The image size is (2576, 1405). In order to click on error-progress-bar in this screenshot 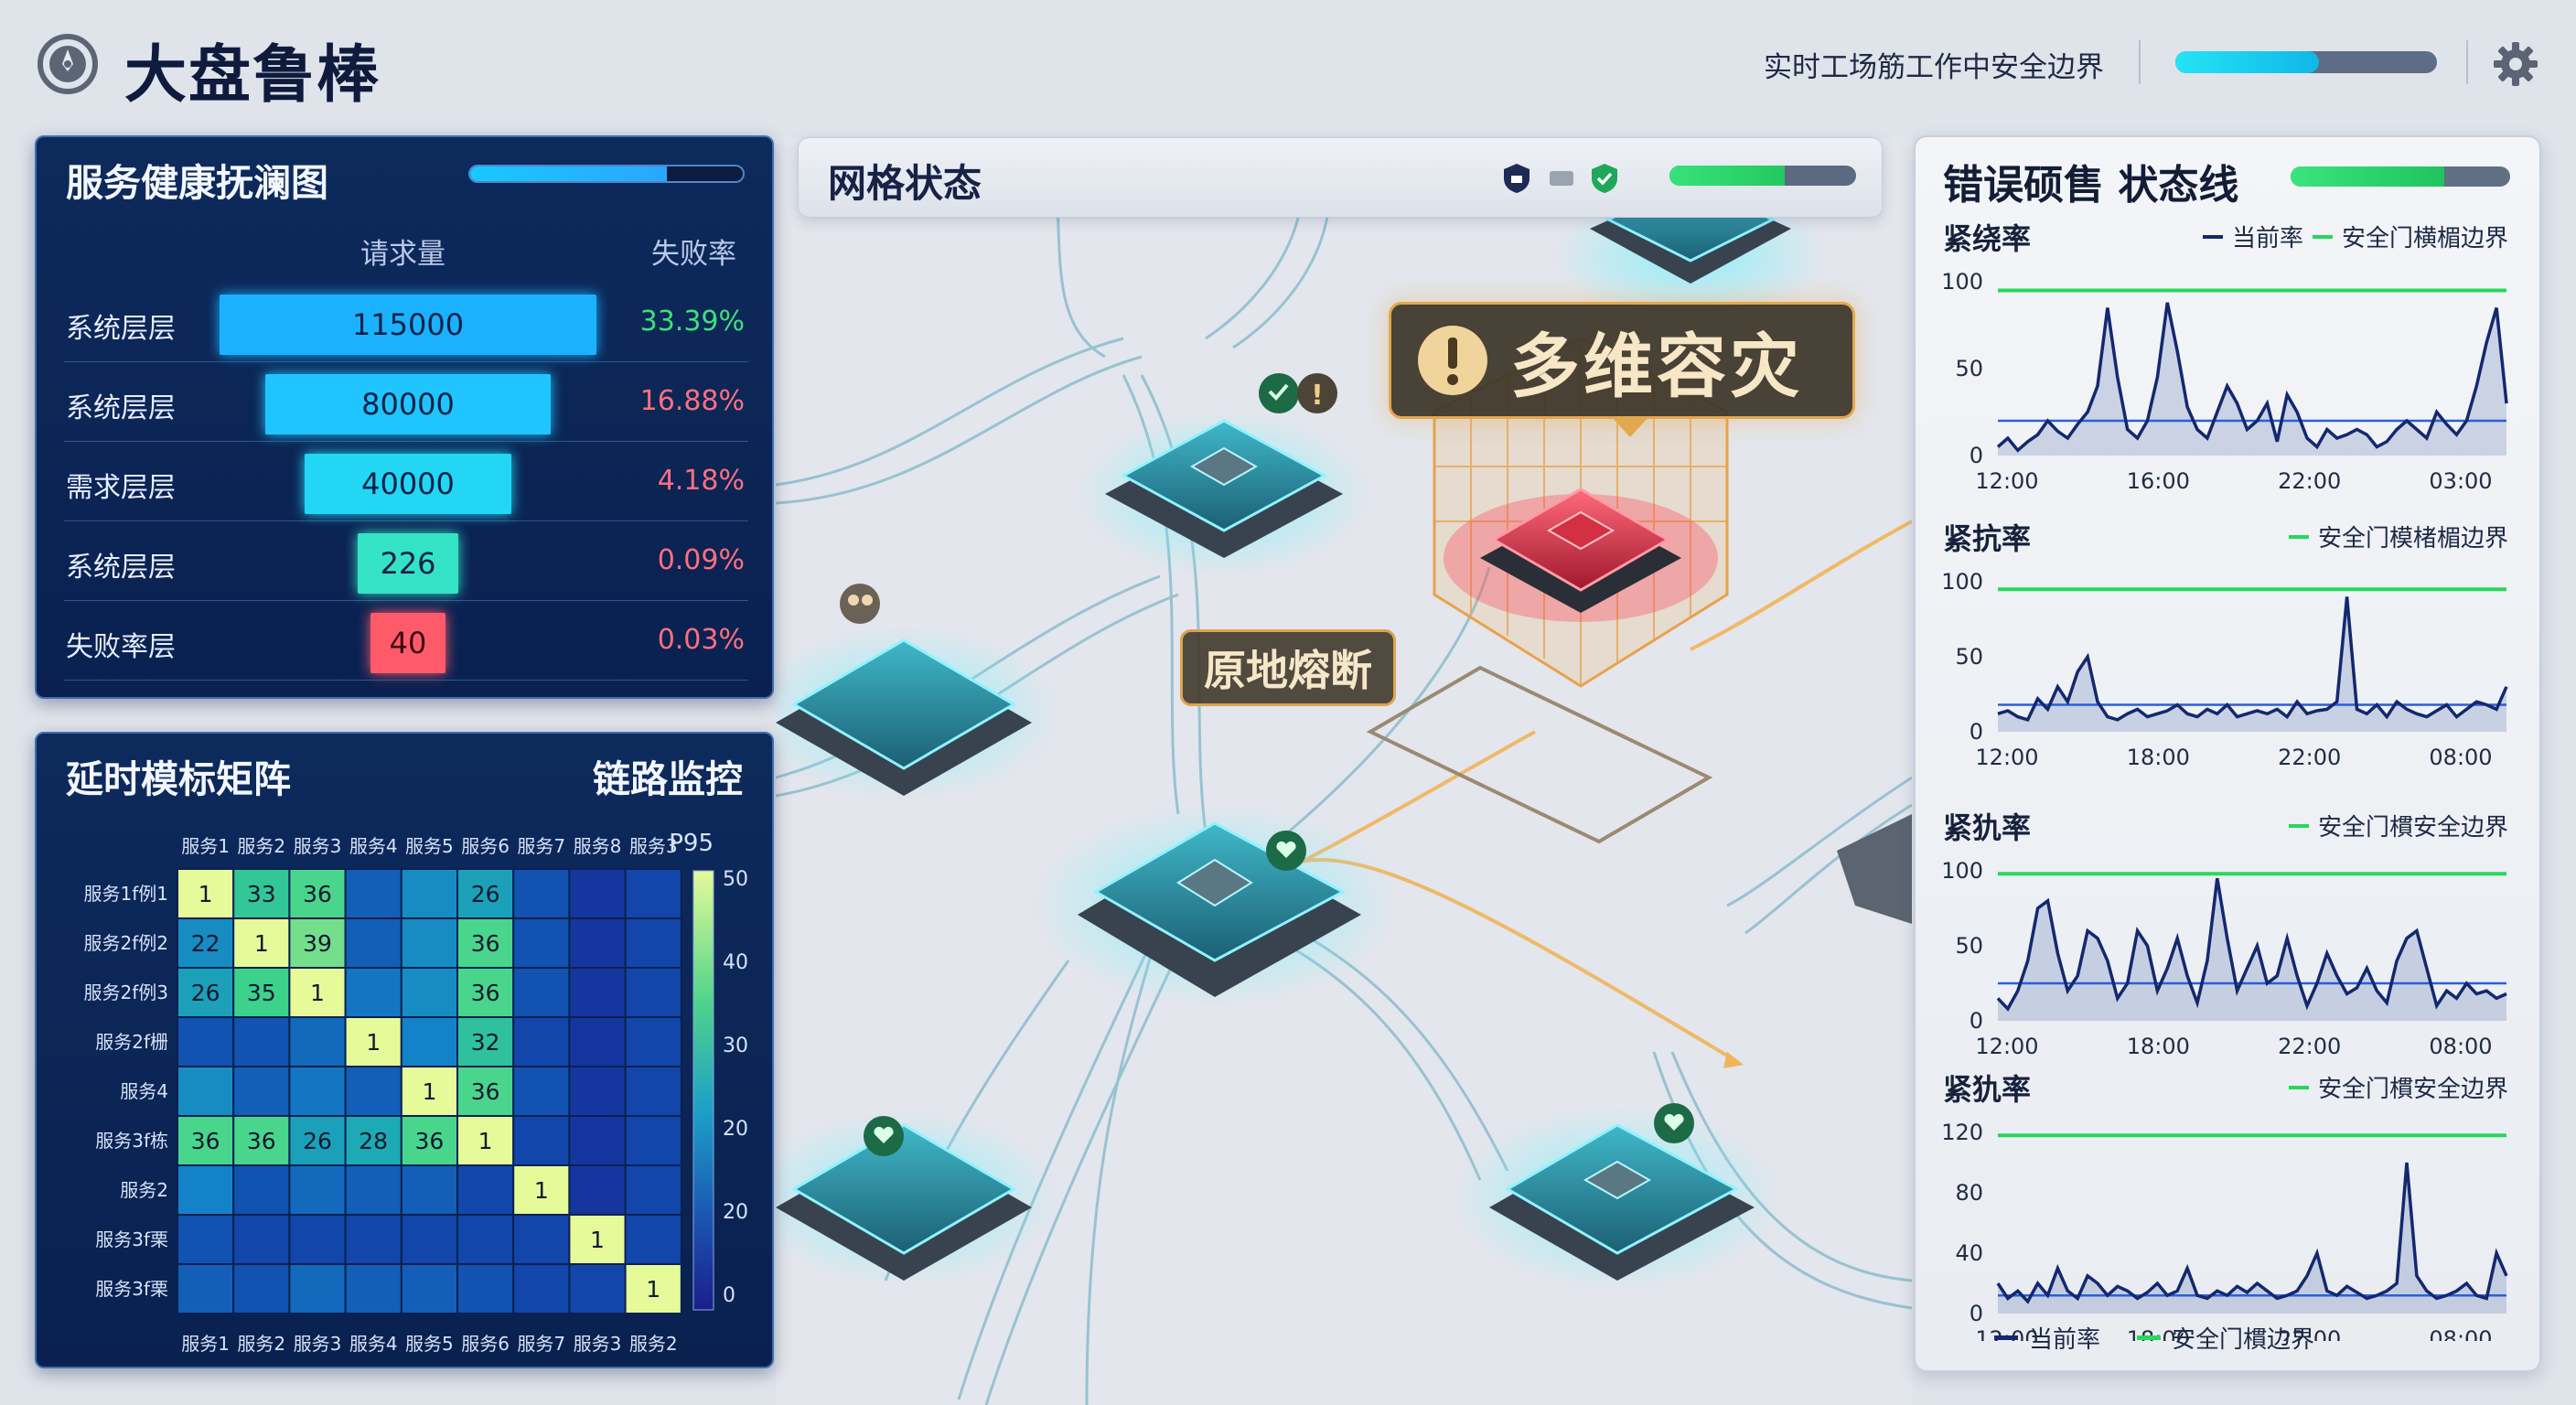, I will do `click(2401, 176)`.